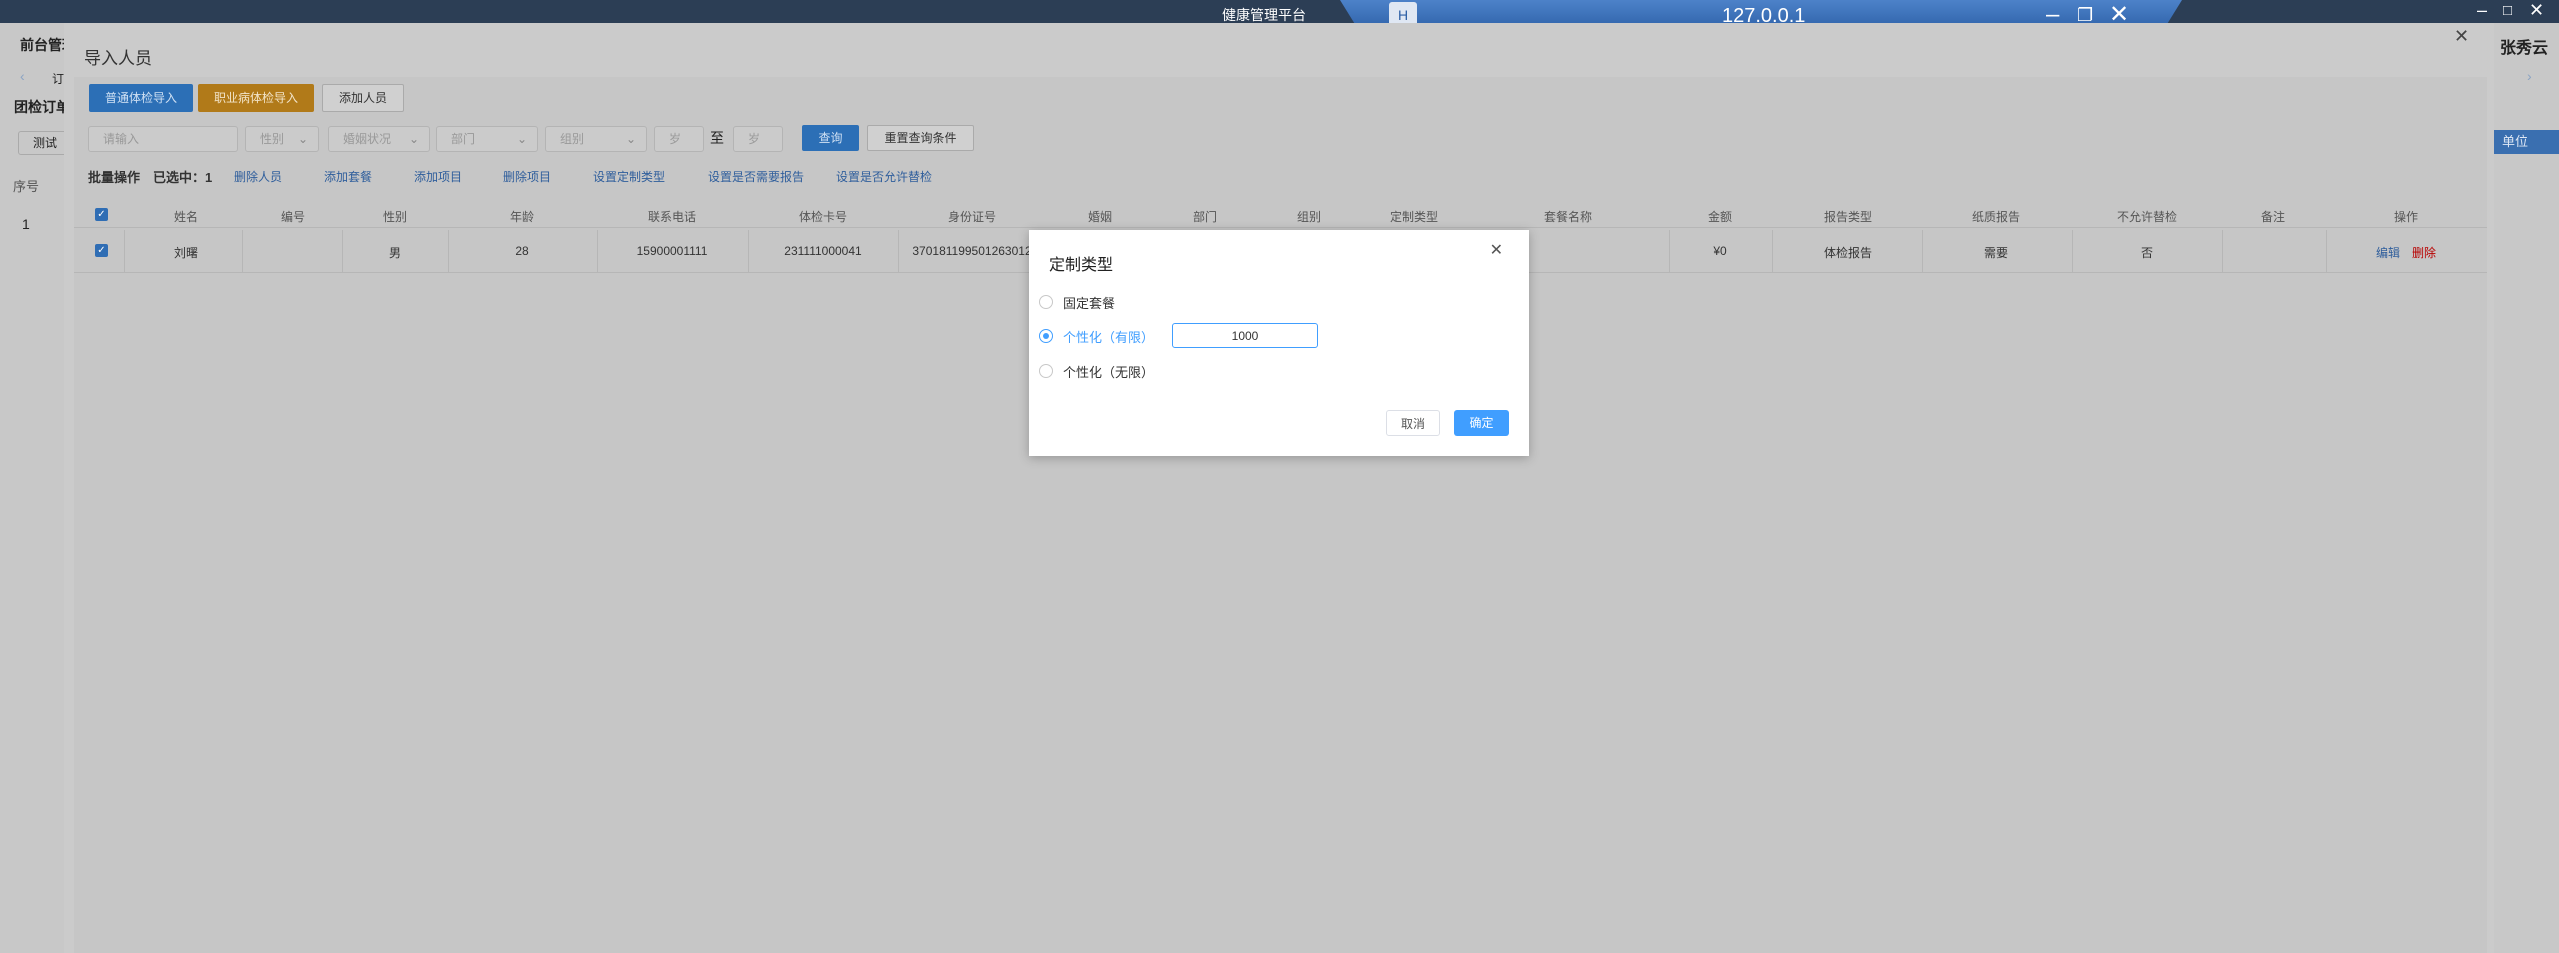 This screenshot has width=2559, height=953. Describe the element at coordinates (1481, 423) in the screenshot. I see `confirm-button: 确定` at that location.